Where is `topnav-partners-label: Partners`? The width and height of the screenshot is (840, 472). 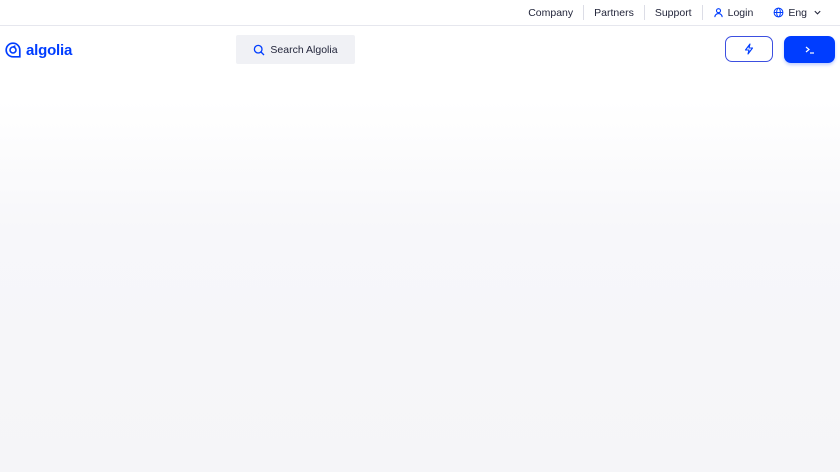 topnav-partners-label: Partners is located at coordinates (614, 12).